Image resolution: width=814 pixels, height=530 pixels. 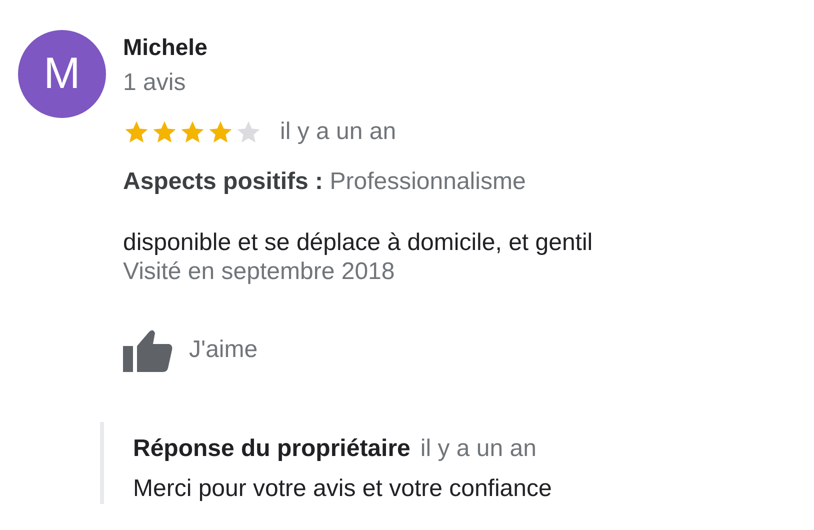 I want to click on avatar-letter: M, so click(x=62, y=74).